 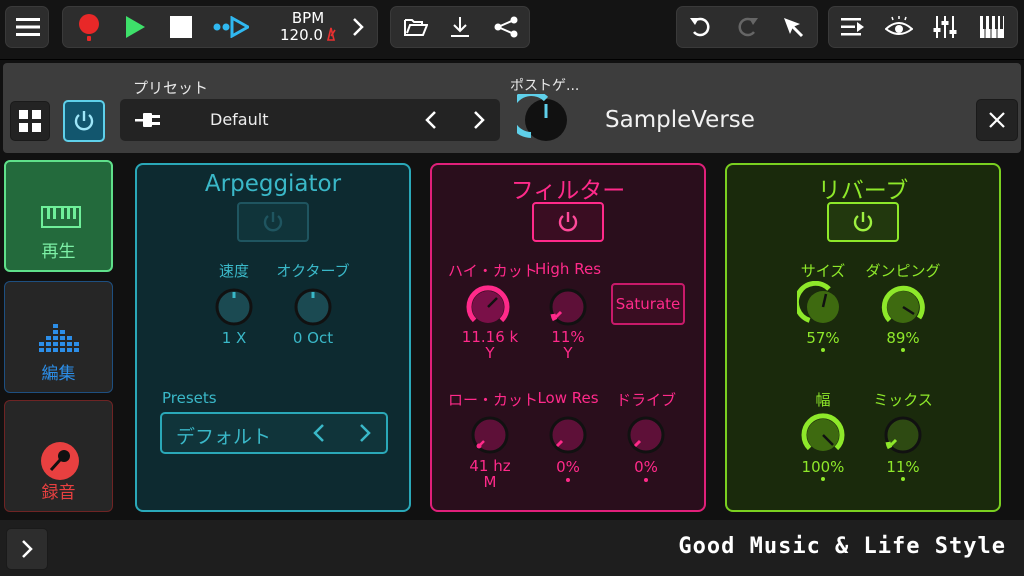 I want to click on plugin-name: SampleVerse, so click(x=680, y=120).